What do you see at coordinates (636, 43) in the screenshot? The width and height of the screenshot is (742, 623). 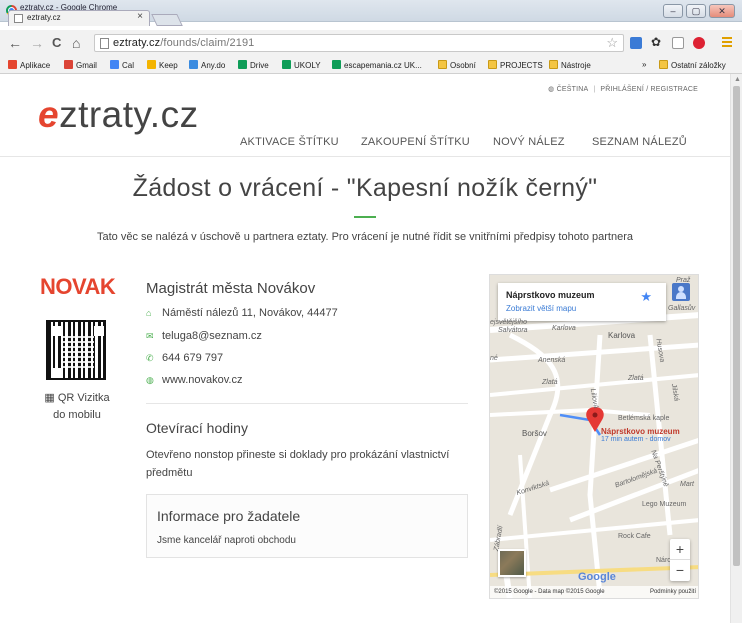 I see `extension-check-icon` at bounding box center [636, 43].